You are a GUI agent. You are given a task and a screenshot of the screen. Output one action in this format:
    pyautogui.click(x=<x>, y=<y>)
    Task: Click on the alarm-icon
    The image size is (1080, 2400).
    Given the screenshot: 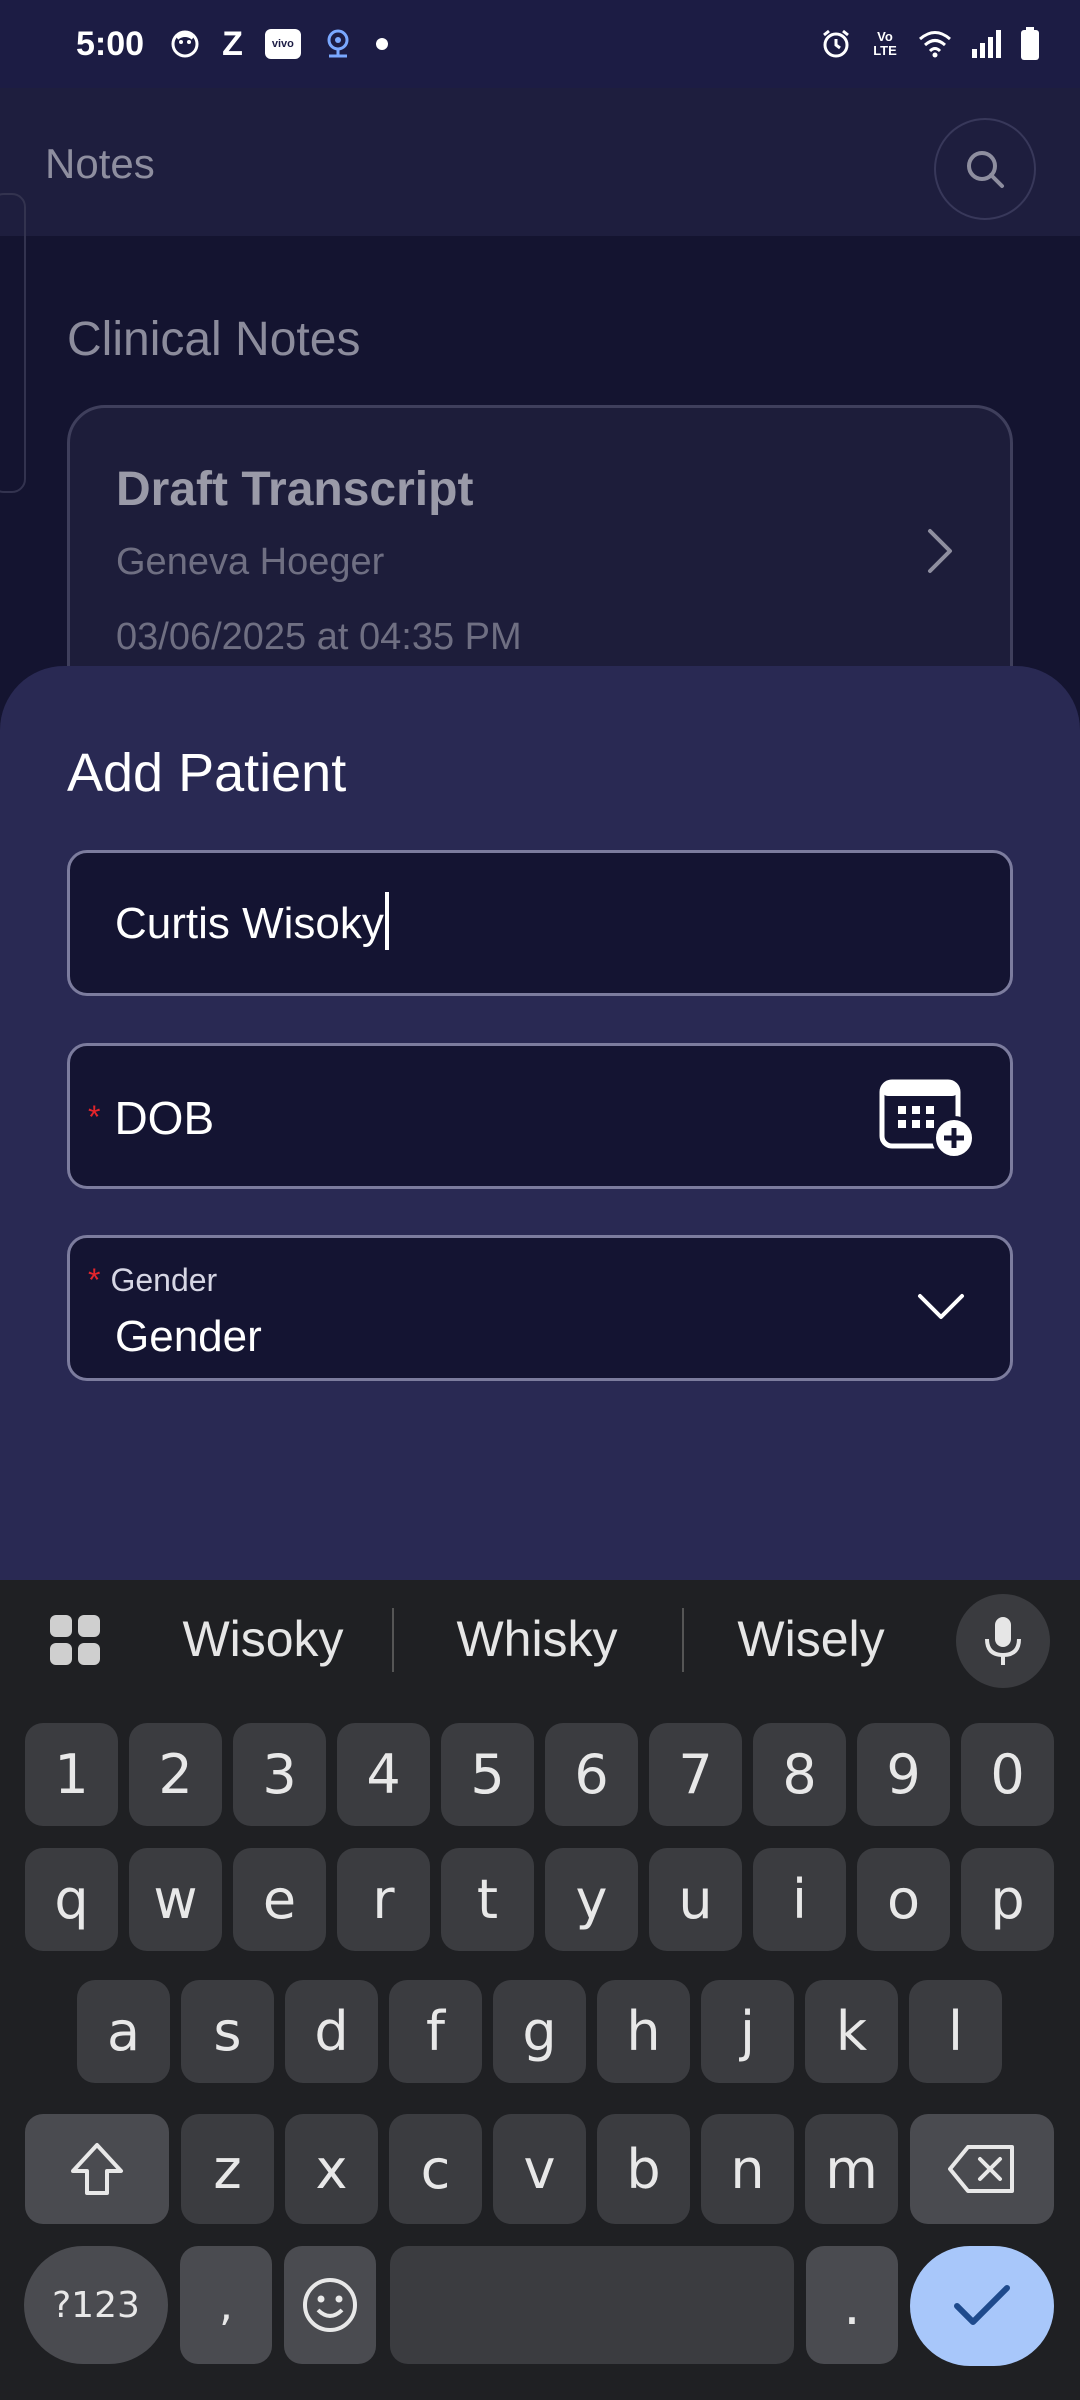 What is the action you would take?
    pyautogui.click(x=836, y=44)
    